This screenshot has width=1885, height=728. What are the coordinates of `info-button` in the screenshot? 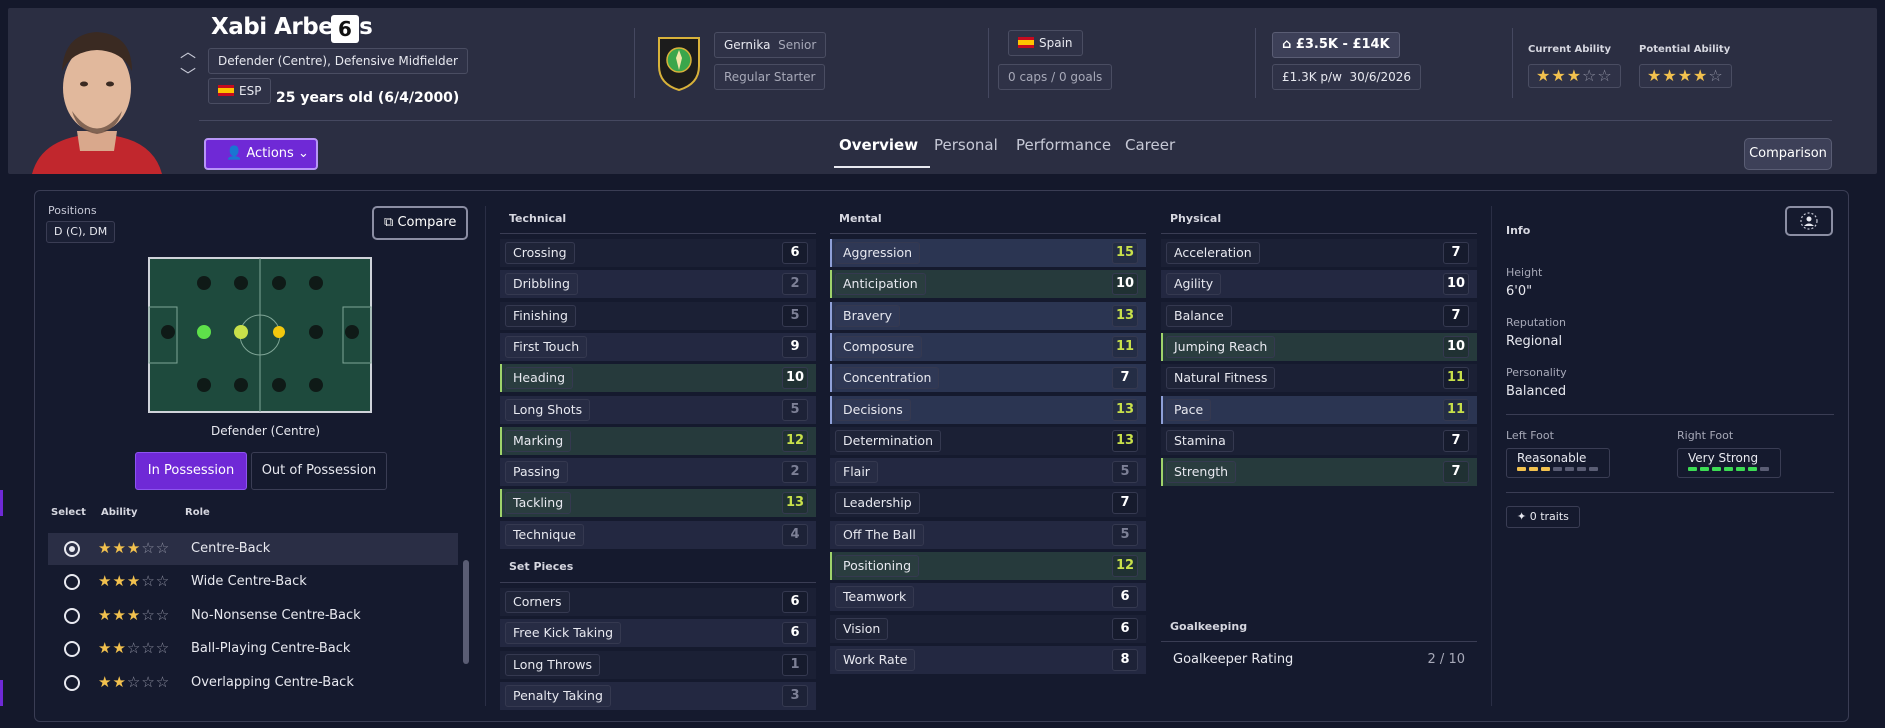 It's located at (1809, 221).